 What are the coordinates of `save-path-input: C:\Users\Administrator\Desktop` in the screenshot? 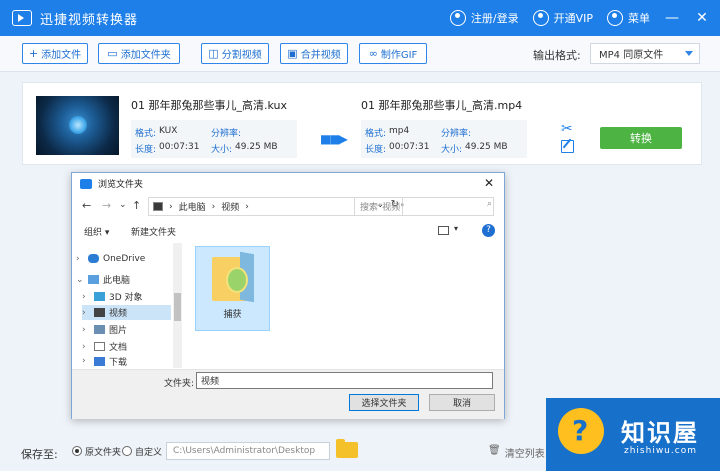 It's located at (248, 451).